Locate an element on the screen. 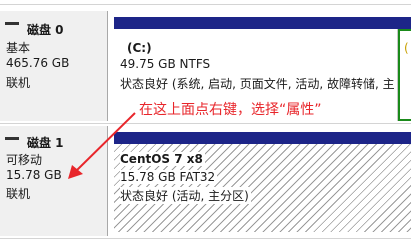 Image resolution: width=411 pixels, height=246 pixels. annotation-text: 在这上面点右键，选择“属性” is located at coordinates (230, 110).